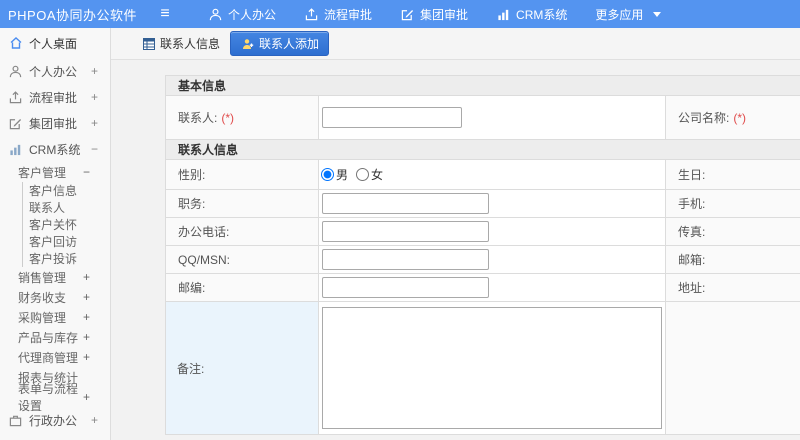 This screenshot has height=440, width=800. I want to click on sidebar-item-label: 客户管理, so click(42, 172).